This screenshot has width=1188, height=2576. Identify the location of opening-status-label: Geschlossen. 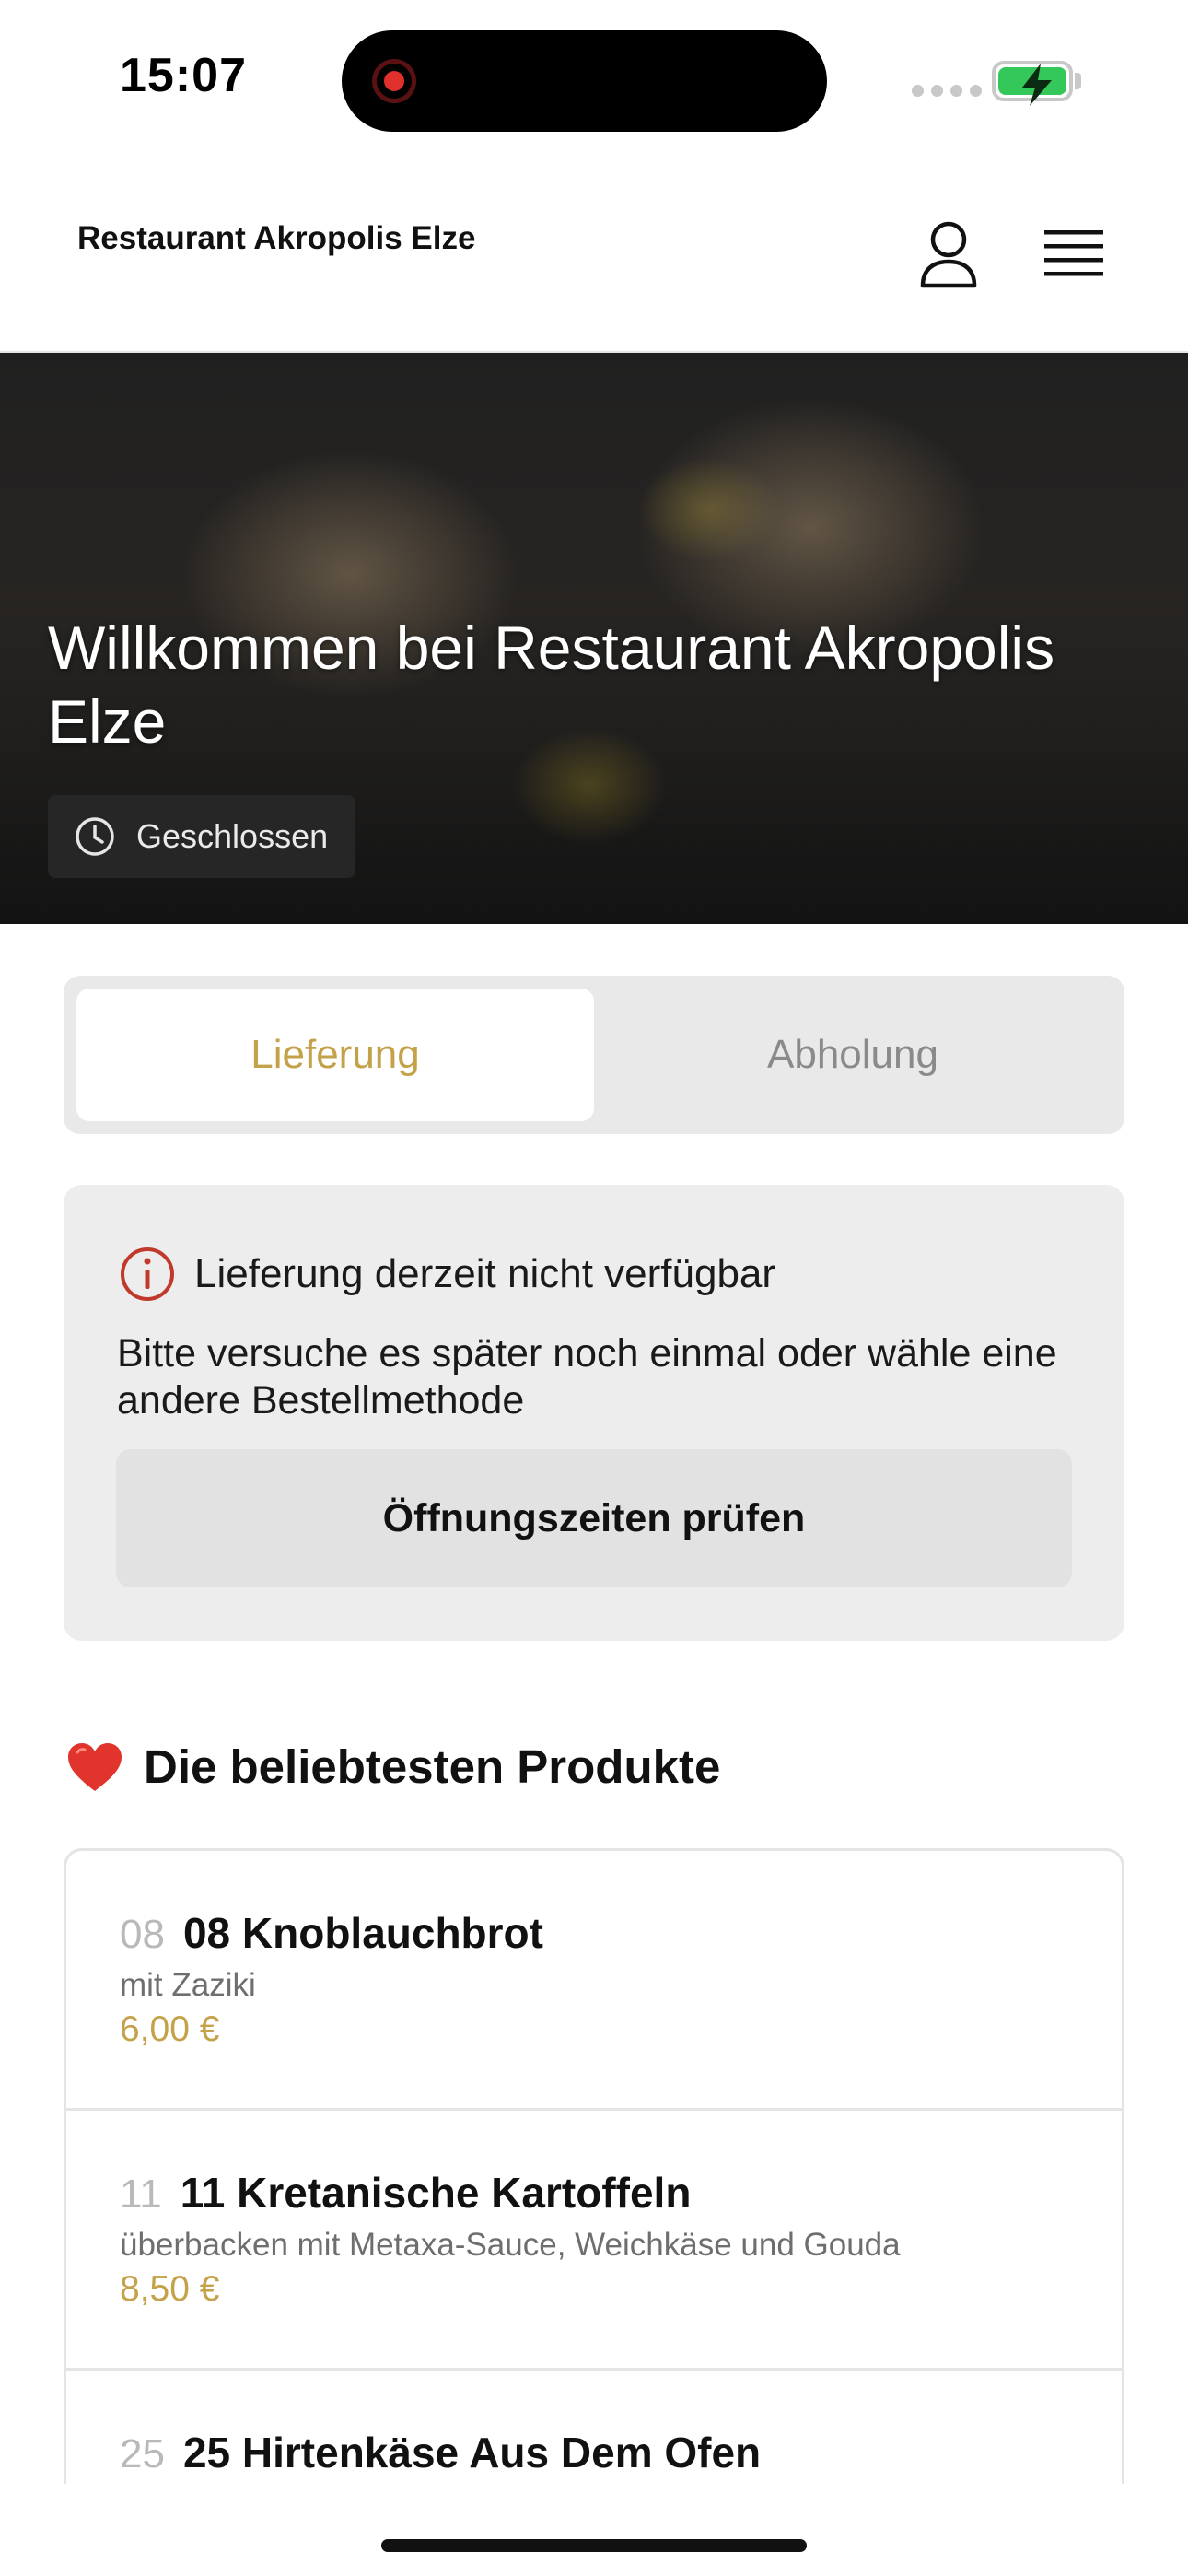
(232, 836).